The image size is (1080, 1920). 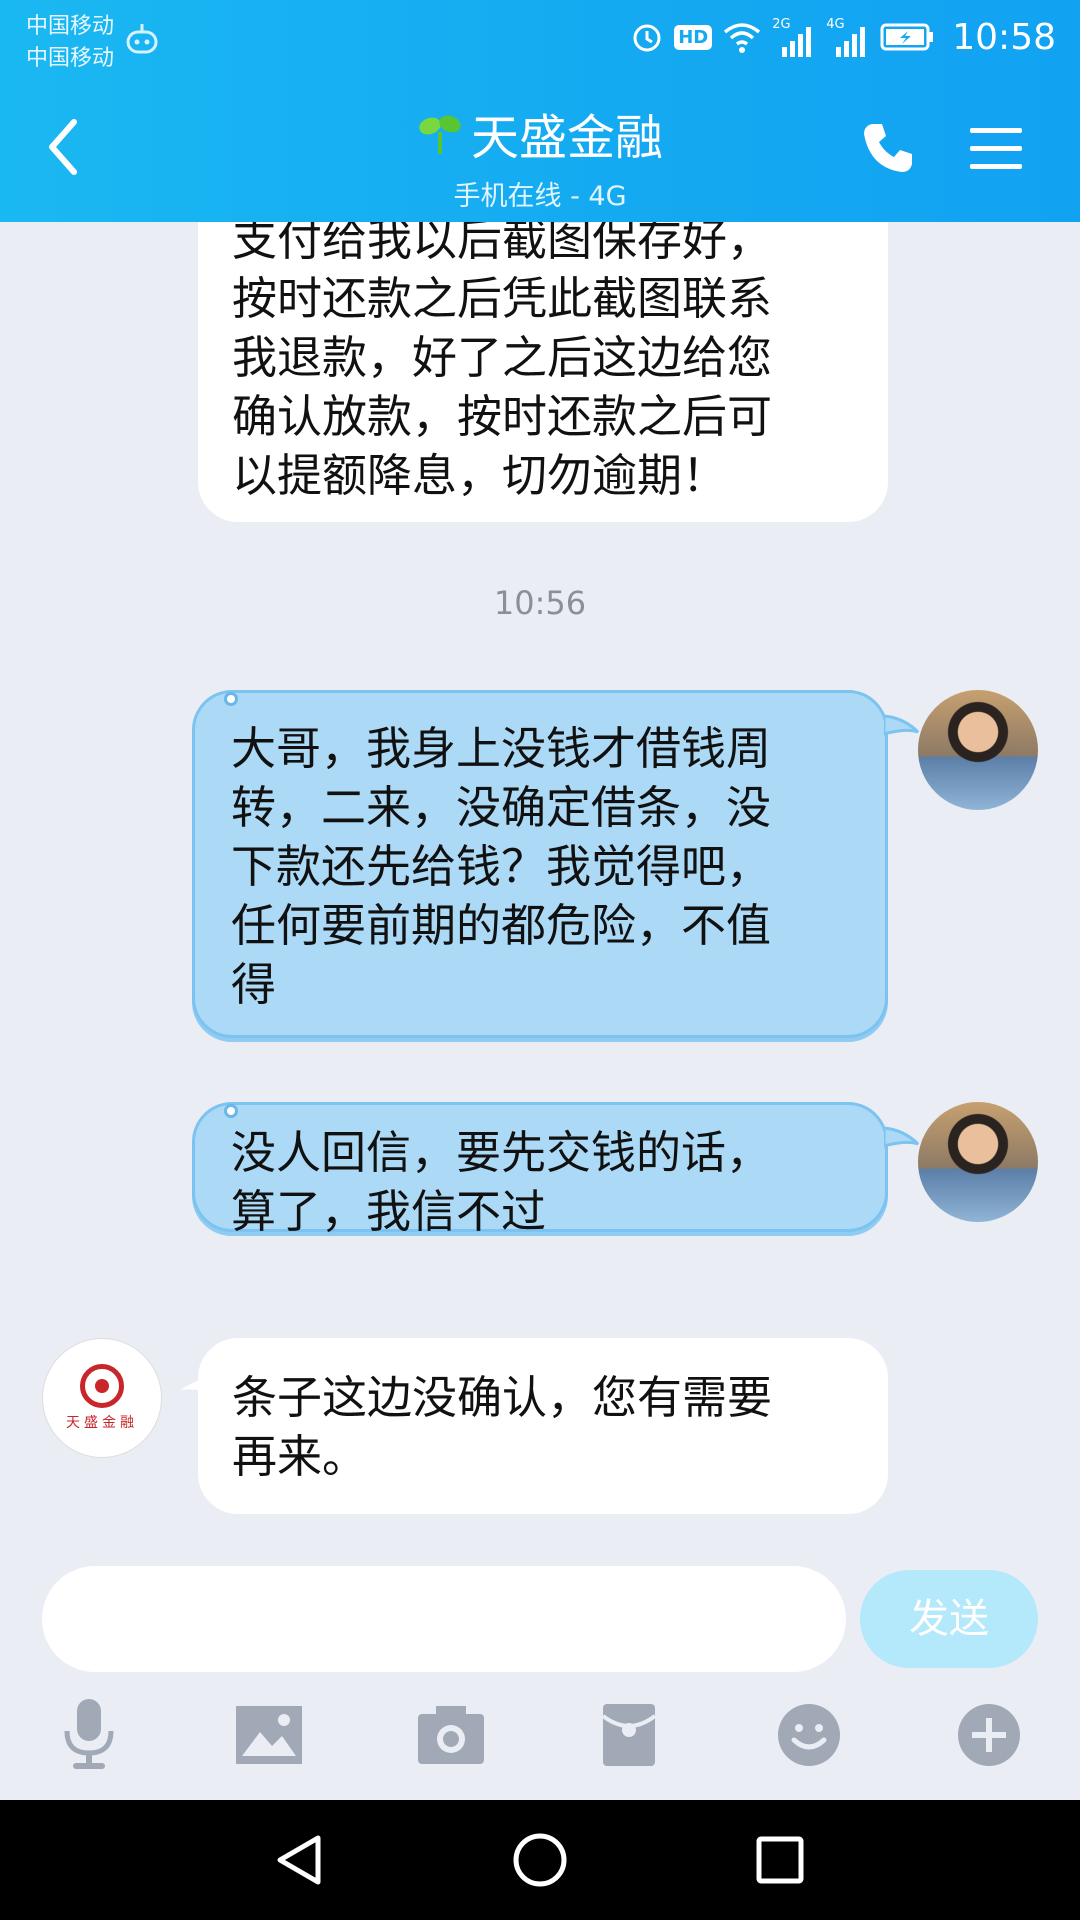 I want to click on hd-icon: HD, so click(x=693, y=37).